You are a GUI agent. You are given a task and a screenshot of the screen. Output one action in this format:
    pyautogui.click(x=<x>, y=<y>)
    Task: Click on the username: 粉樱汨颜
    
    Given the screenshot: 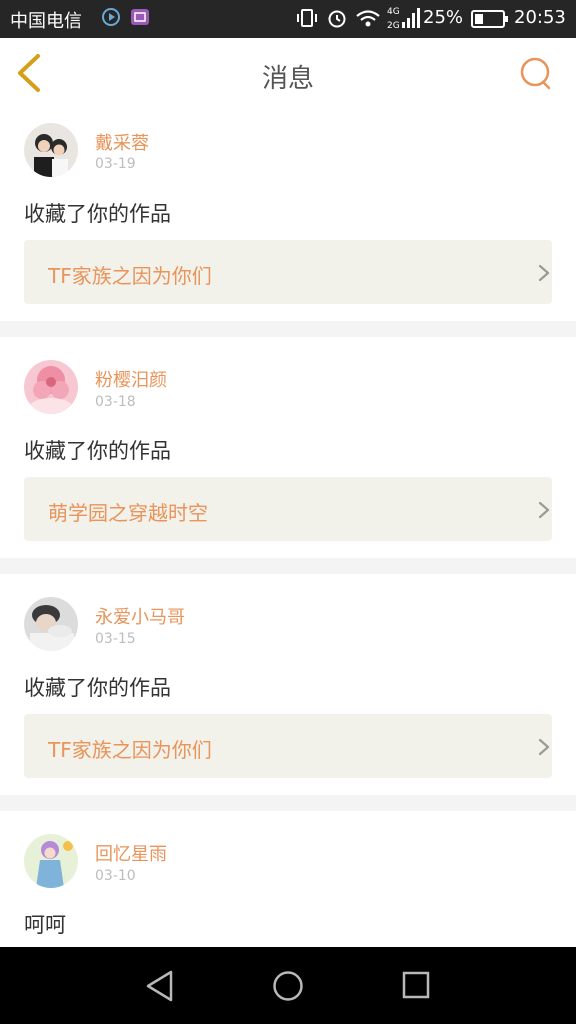 What is the action you would take?
    pyautogui.click(x=131, y=379)
    